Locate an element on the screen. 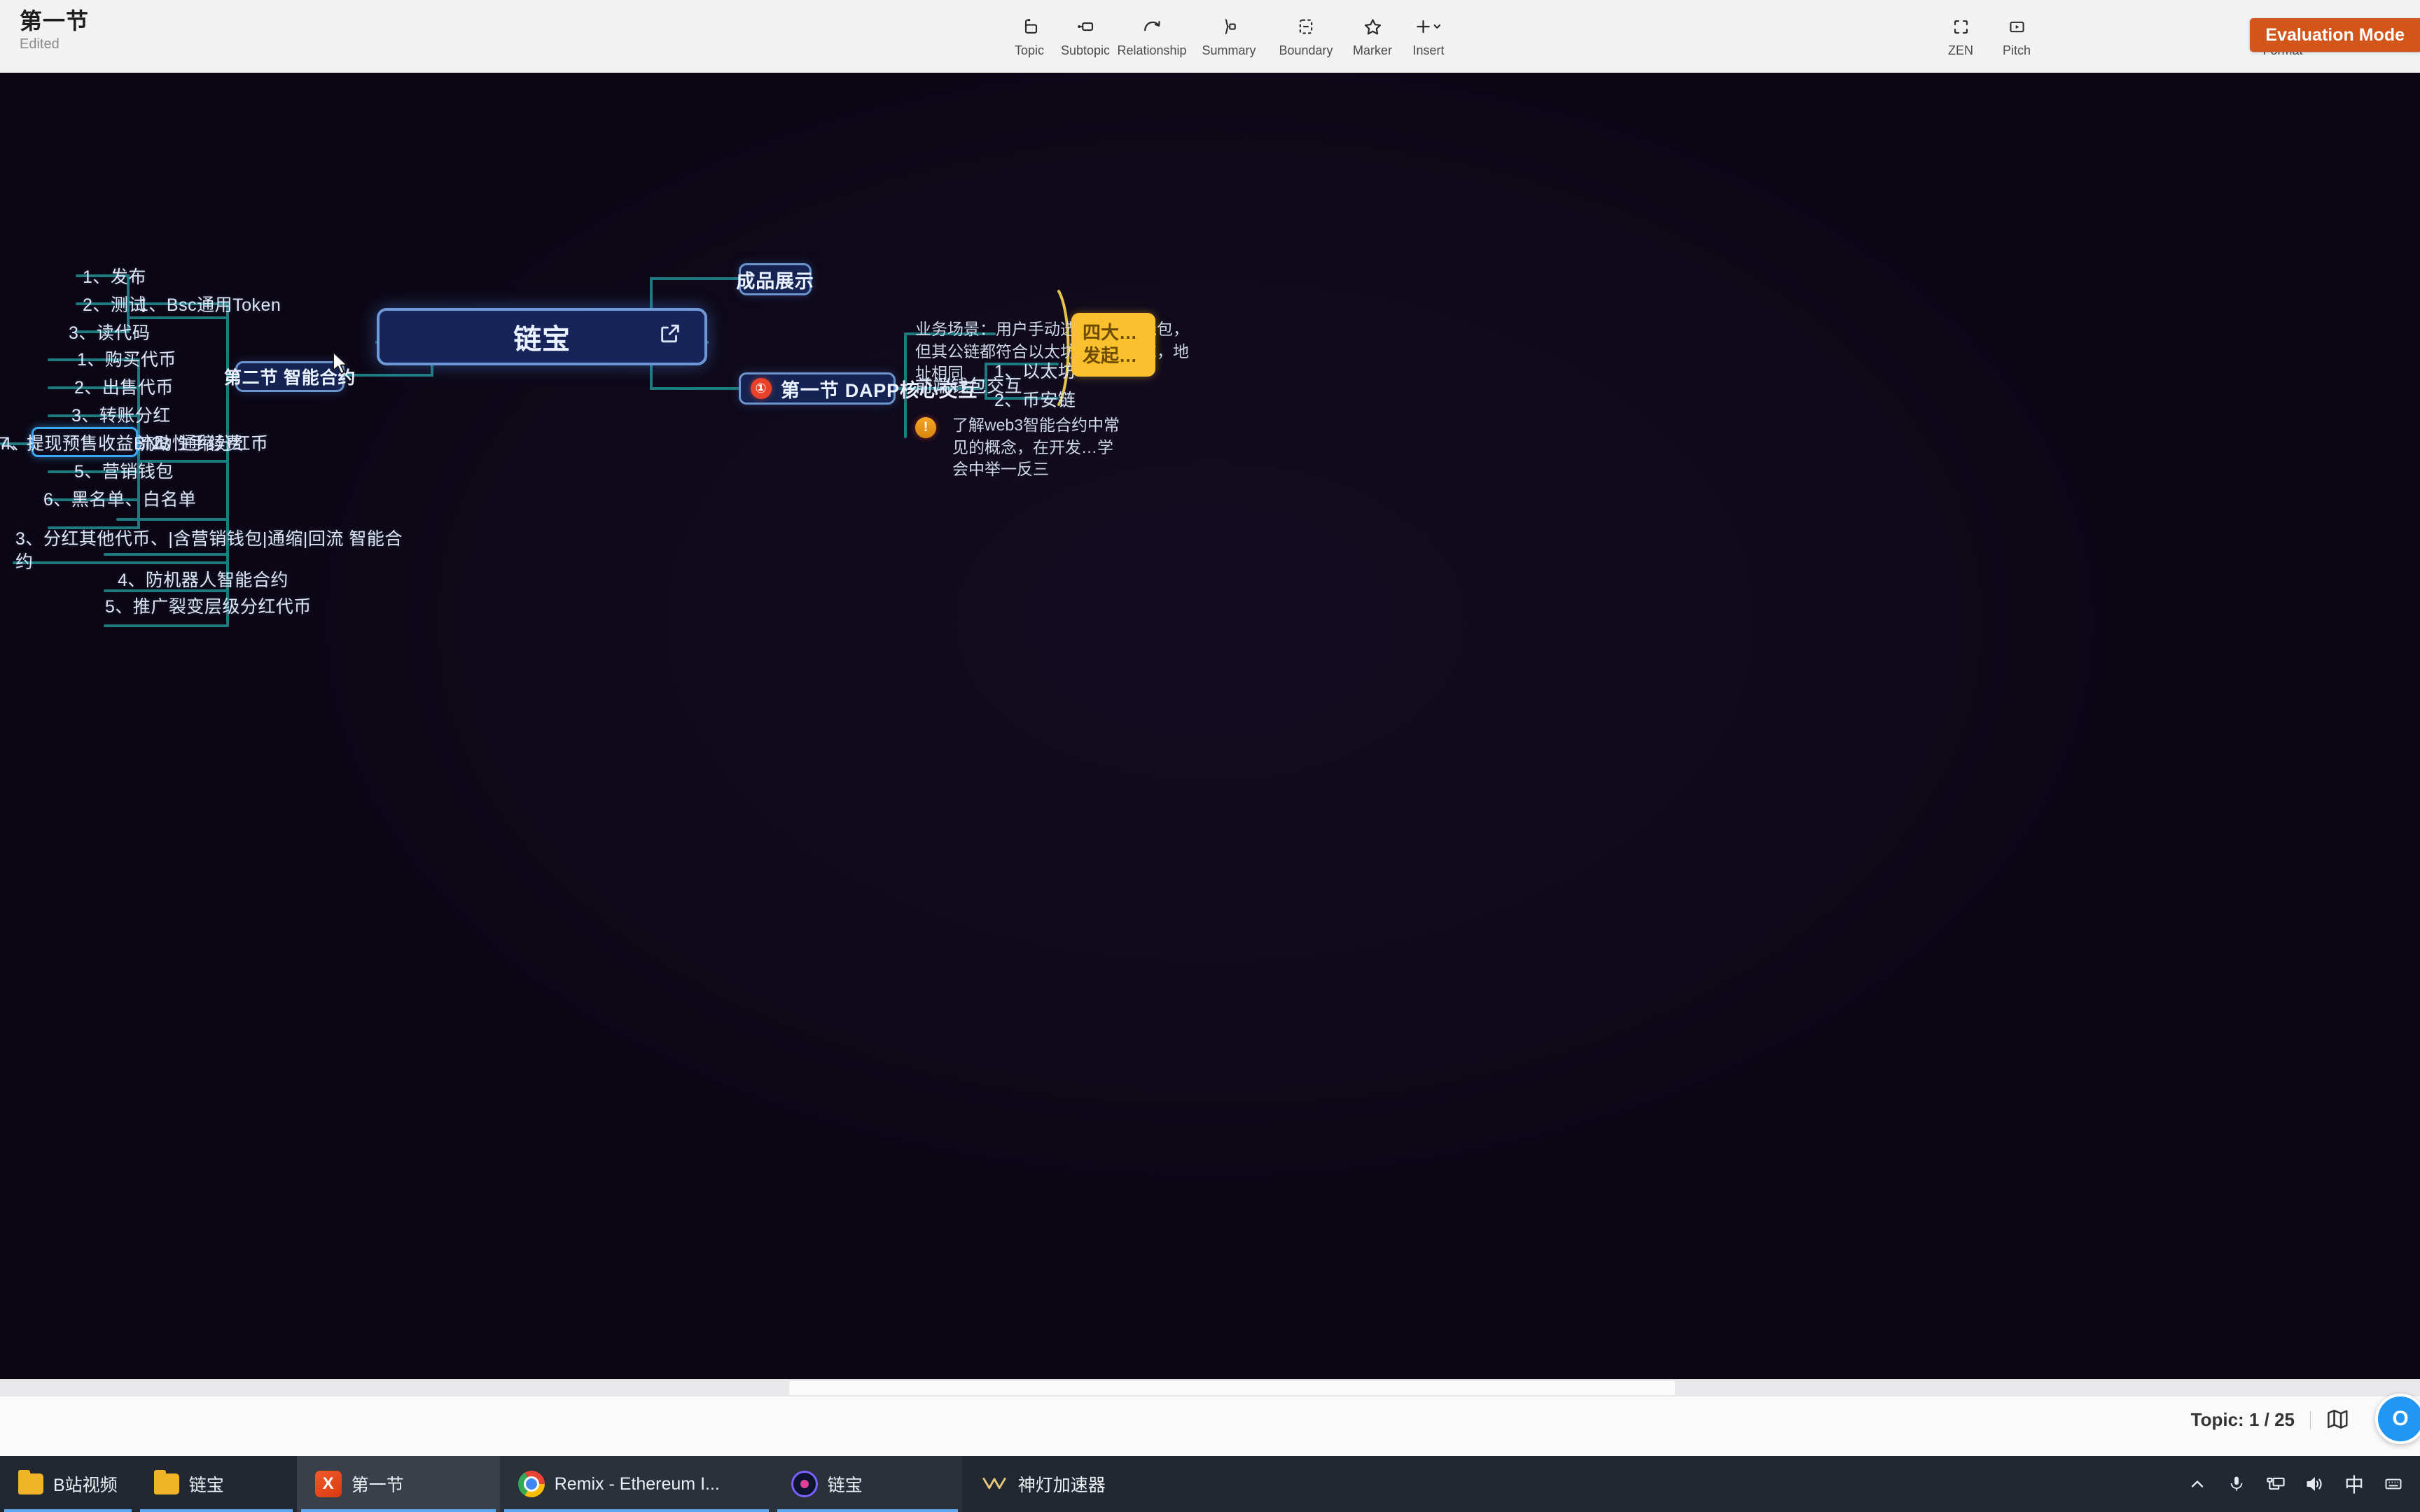  toolbar-zen-button: ZEN is located at coordinates (1961, 36).